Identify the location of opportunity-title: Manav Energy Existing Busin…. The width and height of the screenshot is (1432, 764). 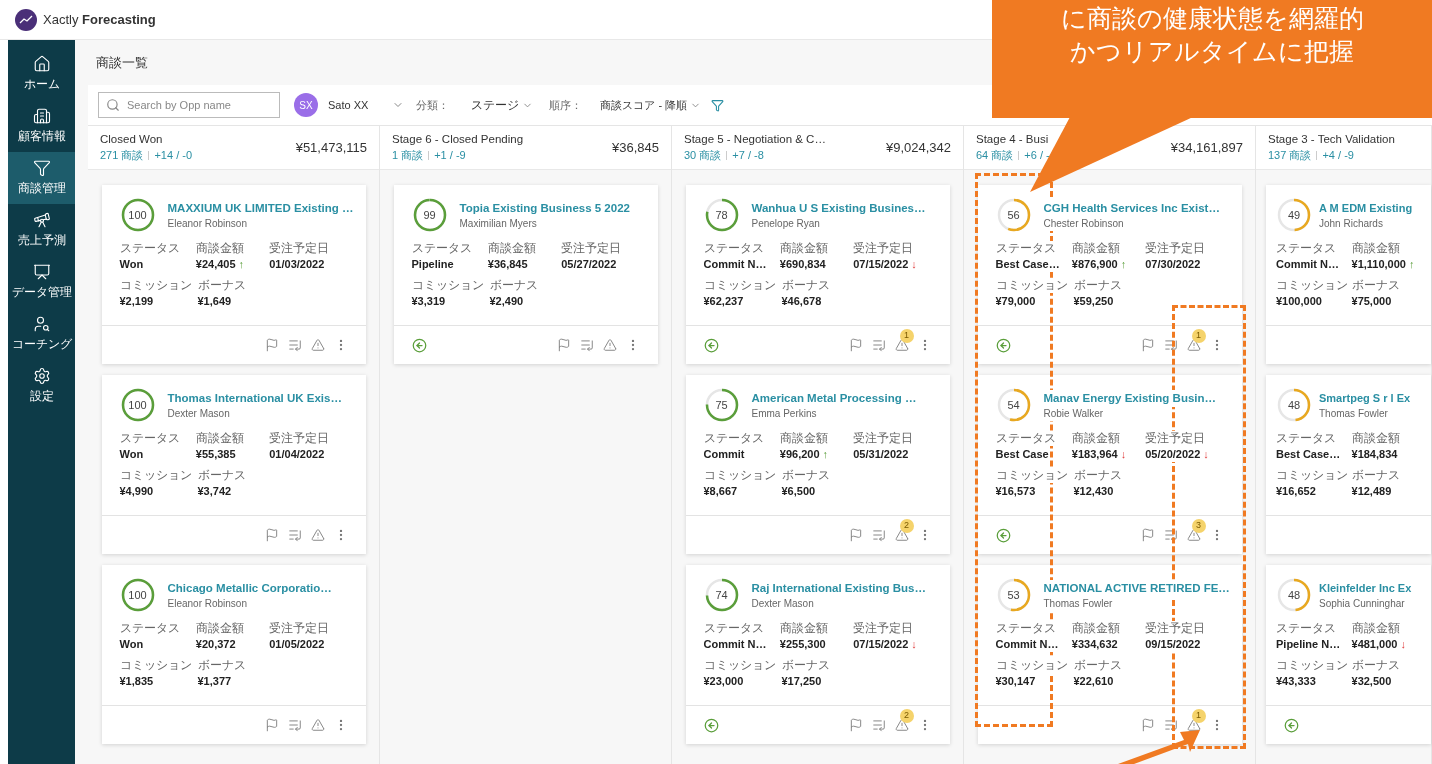
(1130, 398).